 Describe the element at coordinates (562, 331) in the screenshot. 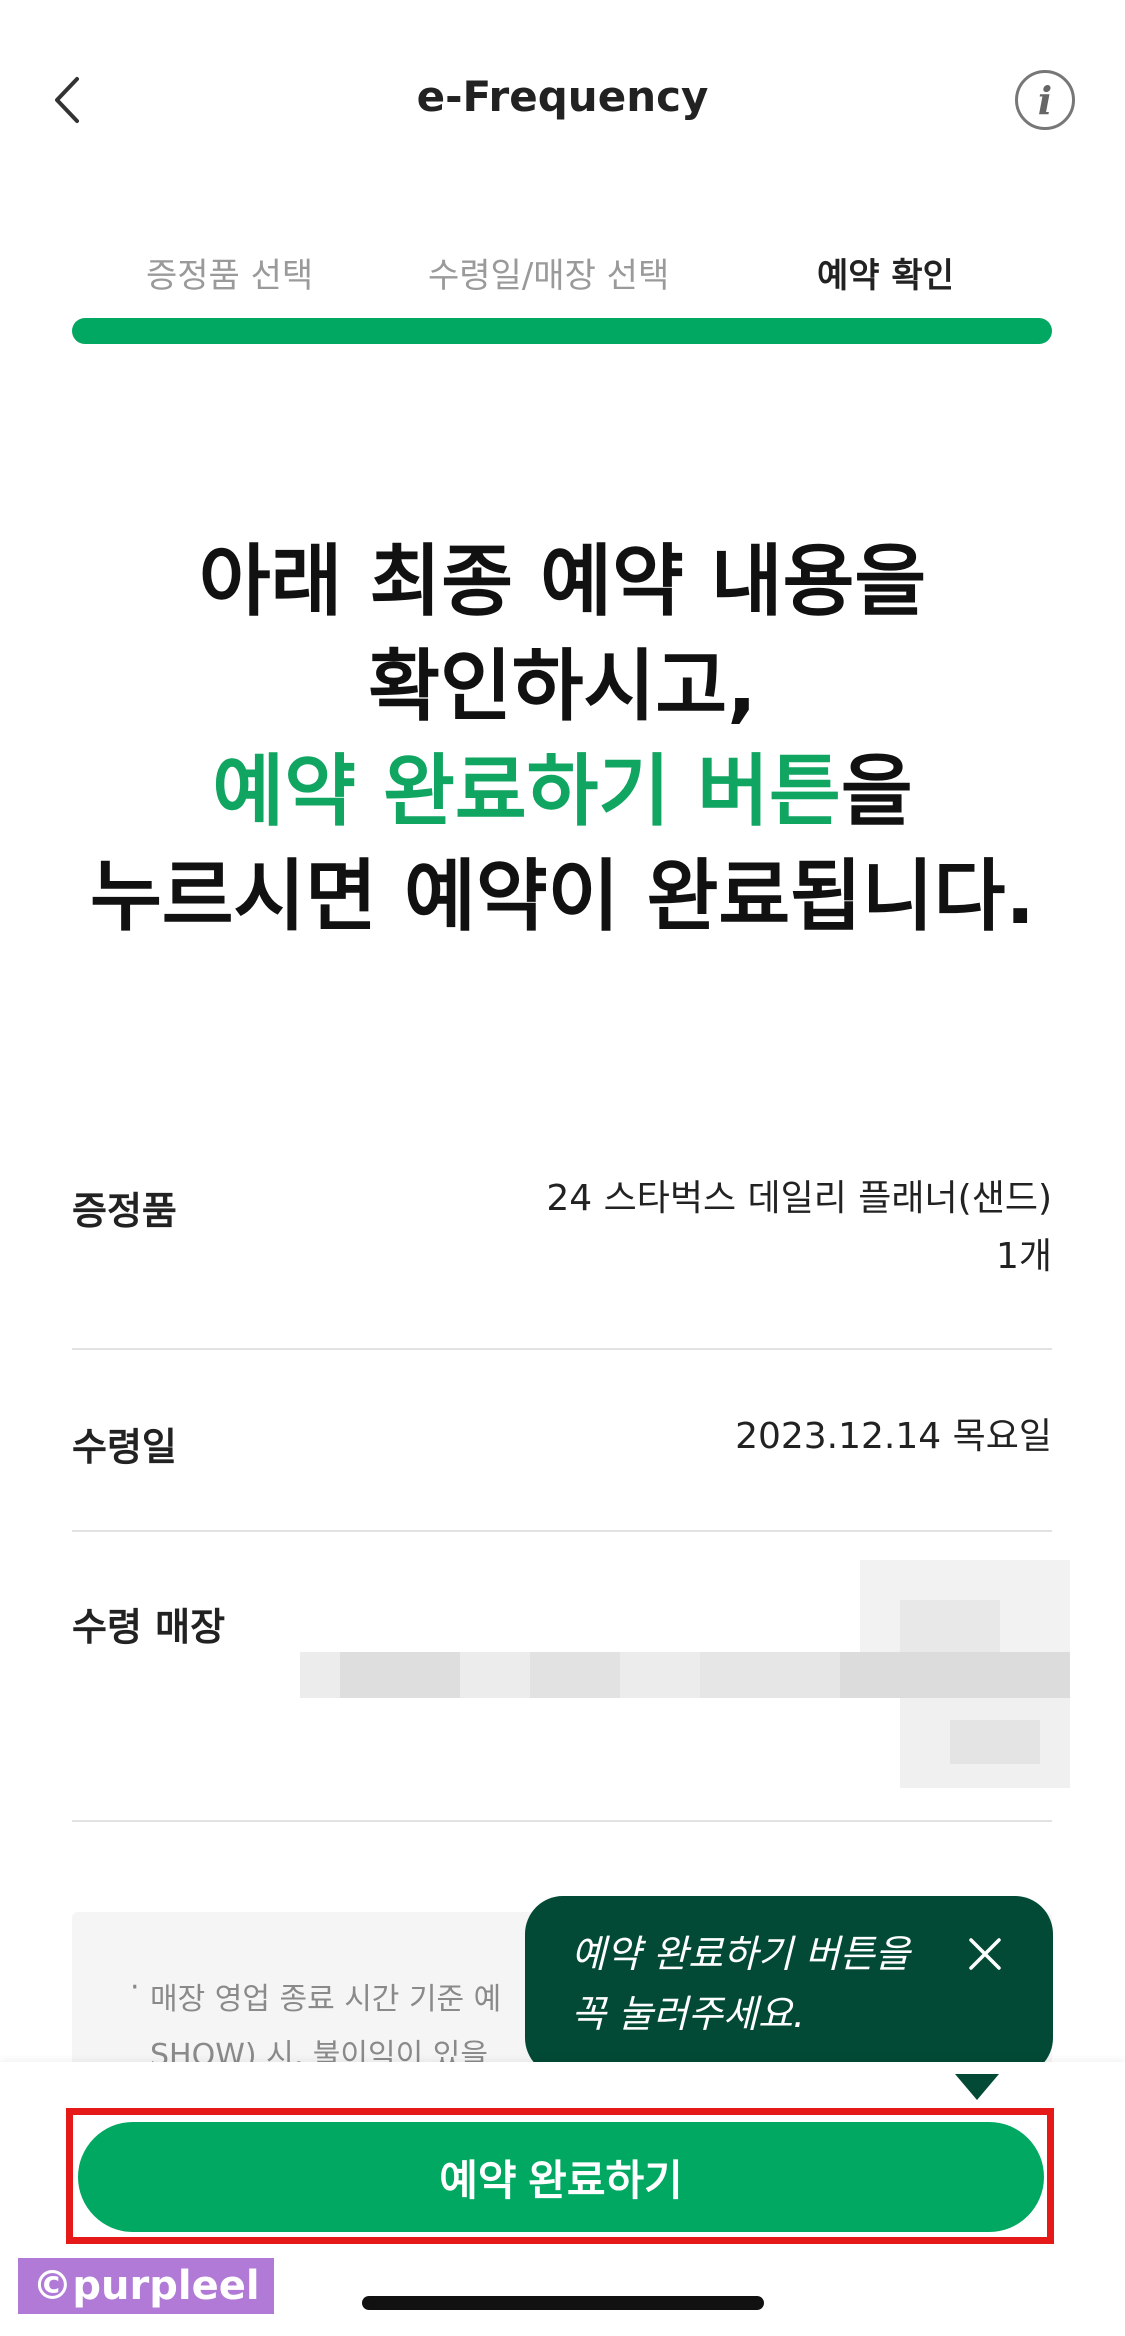

I see `progress-bar` at that location.